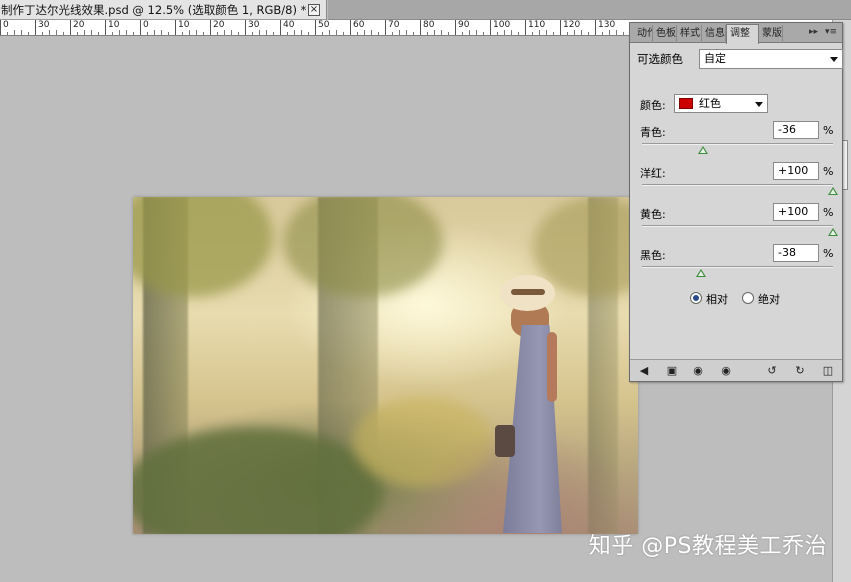 The height and width of the screenshot is (582, 851). What do you see at coordinates (653, 255) in the screenshot?
I see `slider-label: 黑色:` at bounding box center [653, 255].